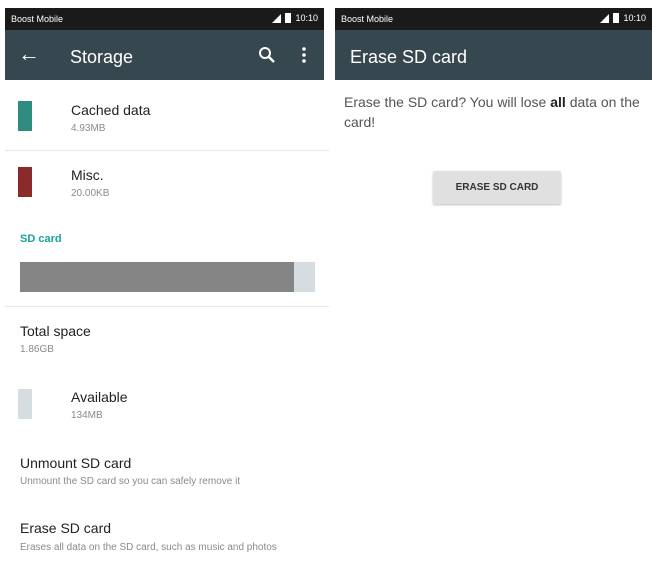  What do you see at coordinates (87, 415) in the screenshot?
I see `available-value: 134MB` at bounding box center [87, 415].